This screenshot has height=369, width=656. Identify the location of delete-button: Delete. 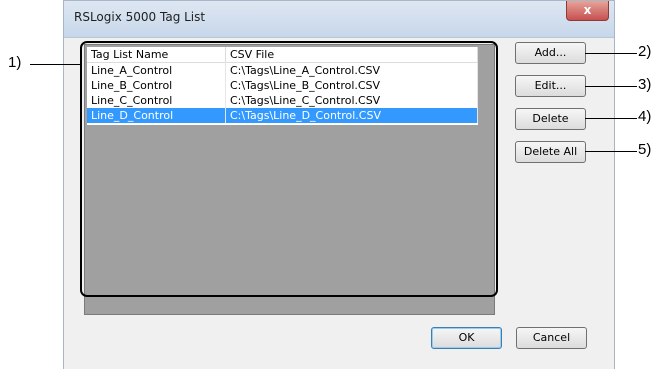
(550, 119).